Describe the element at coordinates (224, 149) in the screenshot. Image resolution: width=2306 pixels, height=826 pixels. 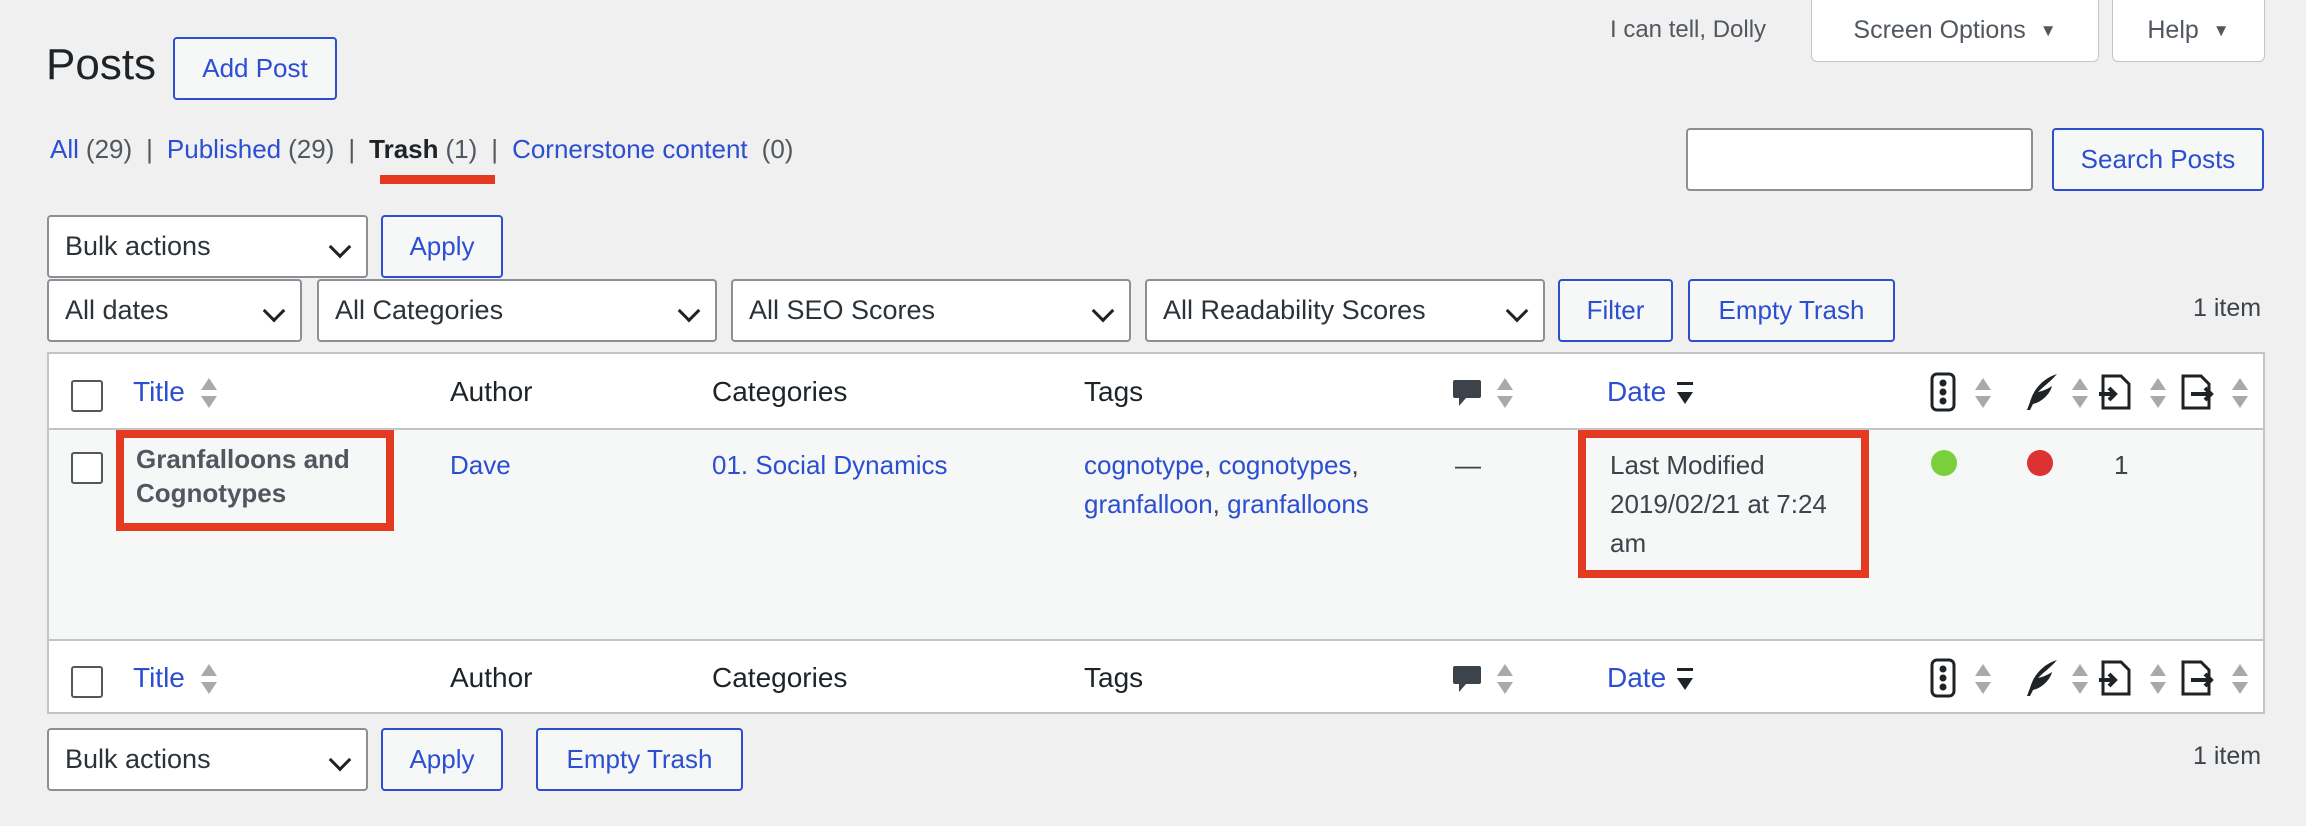
I see `view-published-link: Published` at that location.